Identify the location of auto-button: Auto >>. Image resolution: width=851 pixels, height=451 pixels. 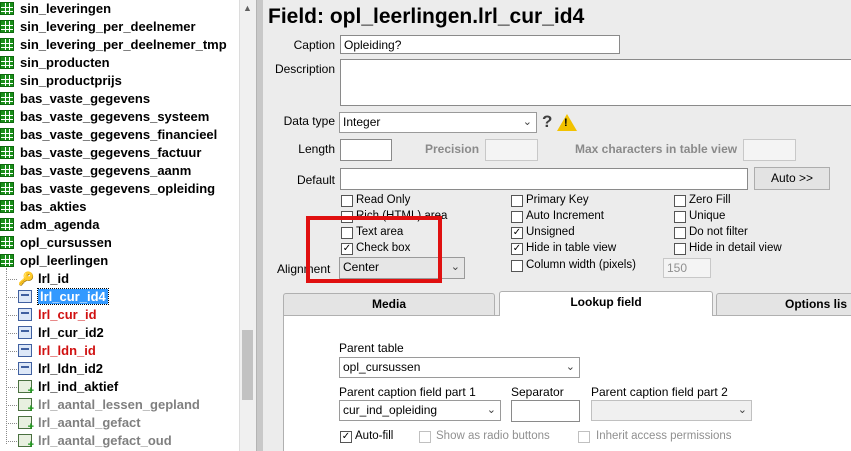
(792, 178).